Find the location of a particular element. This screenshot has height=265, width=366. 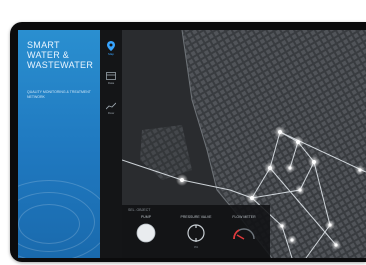

app-title-line-2: Water & is located at coordinates (48, 55).